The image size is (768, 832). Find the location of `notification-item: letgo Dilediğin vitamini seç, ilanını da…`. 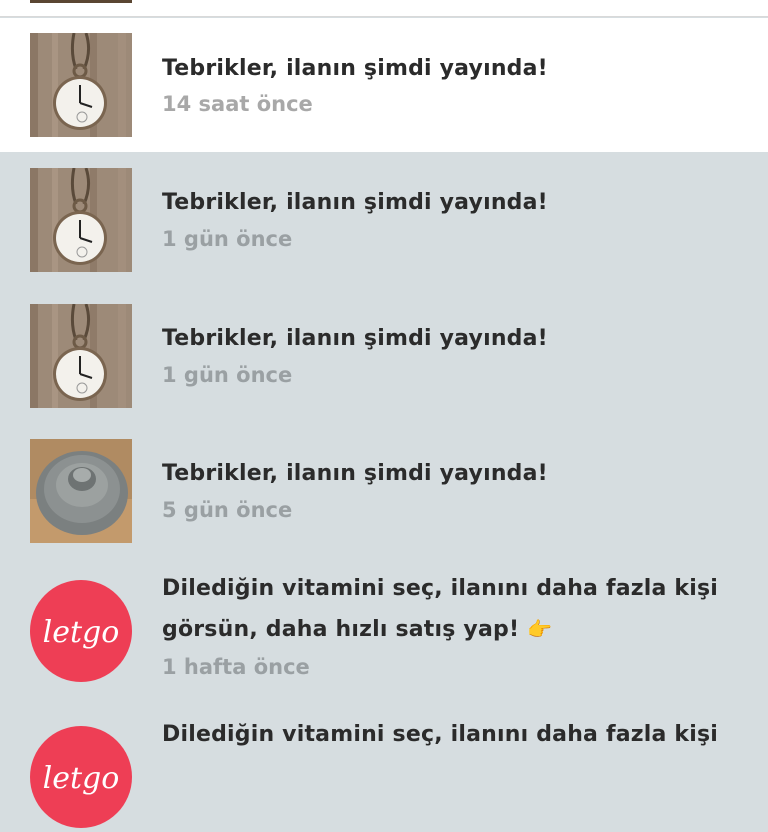

notification-item: letgo Dilediğin vitamini seç, ilanını da… is located at coordinates (384, 766).